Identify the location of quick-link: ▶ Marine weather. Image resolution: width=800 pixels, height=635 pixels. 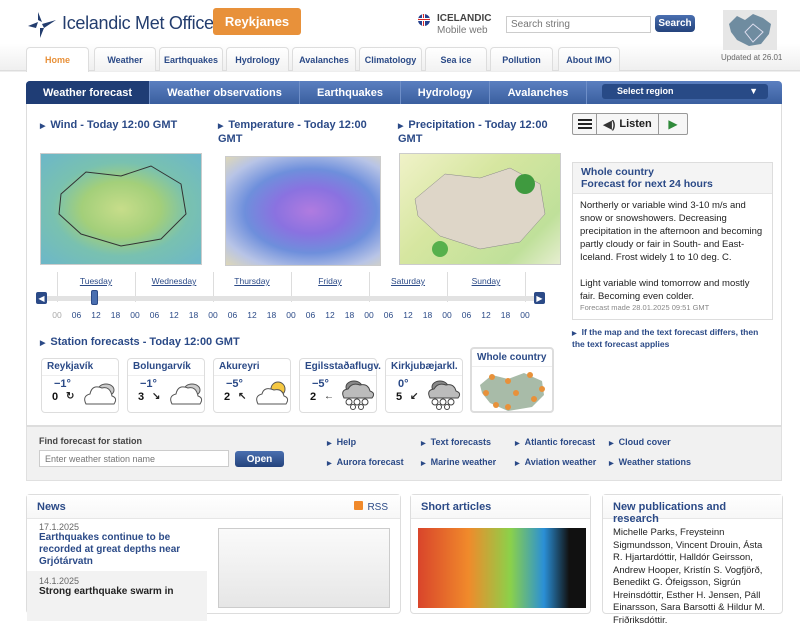
(458, 462).